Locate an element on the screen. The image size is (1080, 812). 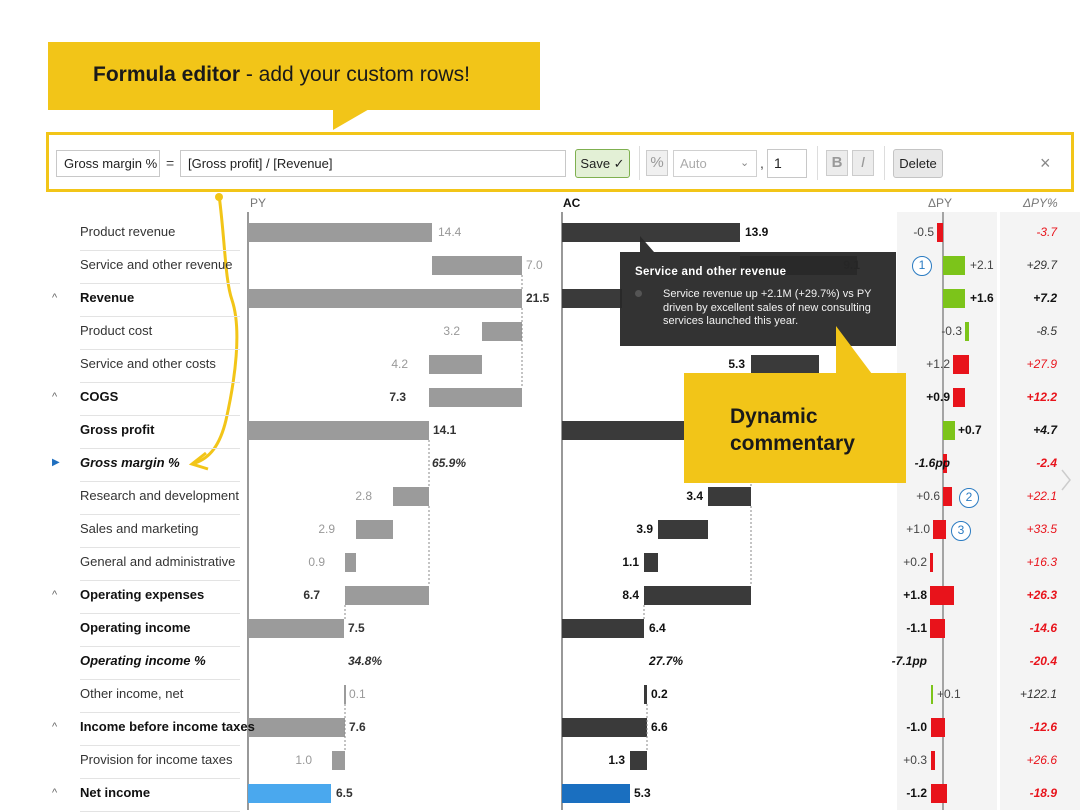
delta-py-value: -7.1pp is located at coordinates (909, 661).